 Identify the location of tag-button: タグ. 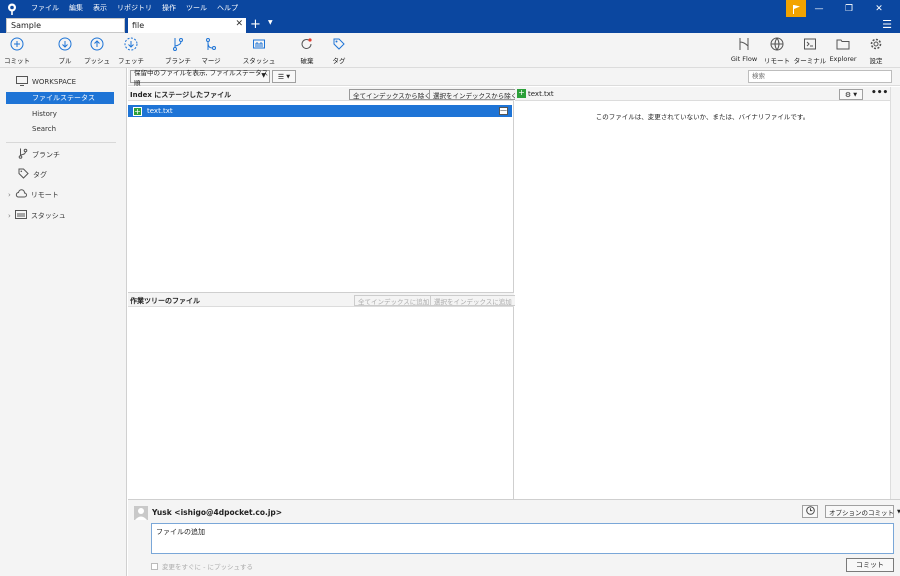
(339, 50).